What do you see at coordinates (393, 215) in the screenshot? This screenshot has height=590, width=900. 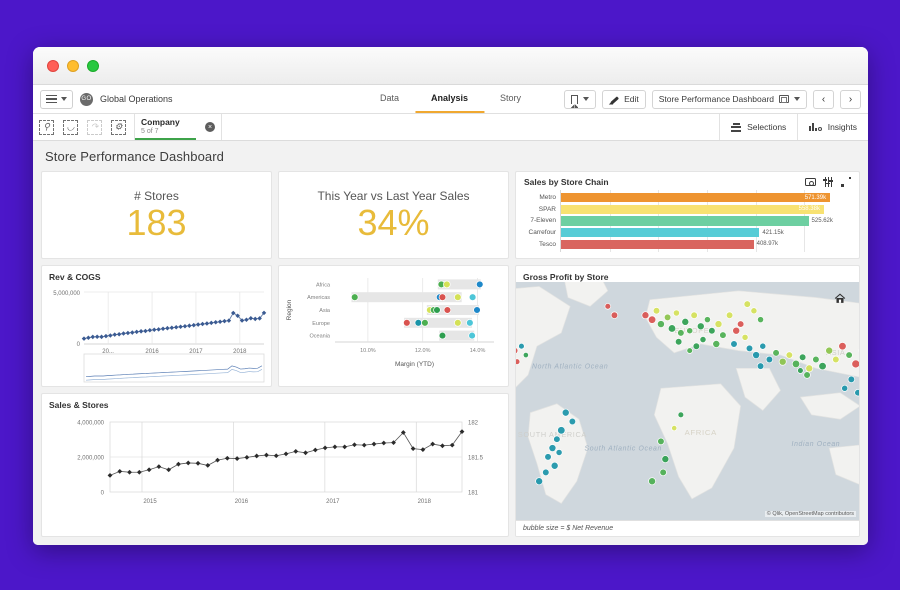 I see `kpi-card-yoy-sales: This Year vs Last Year Sales 34%` at bounding box center [393, 215].